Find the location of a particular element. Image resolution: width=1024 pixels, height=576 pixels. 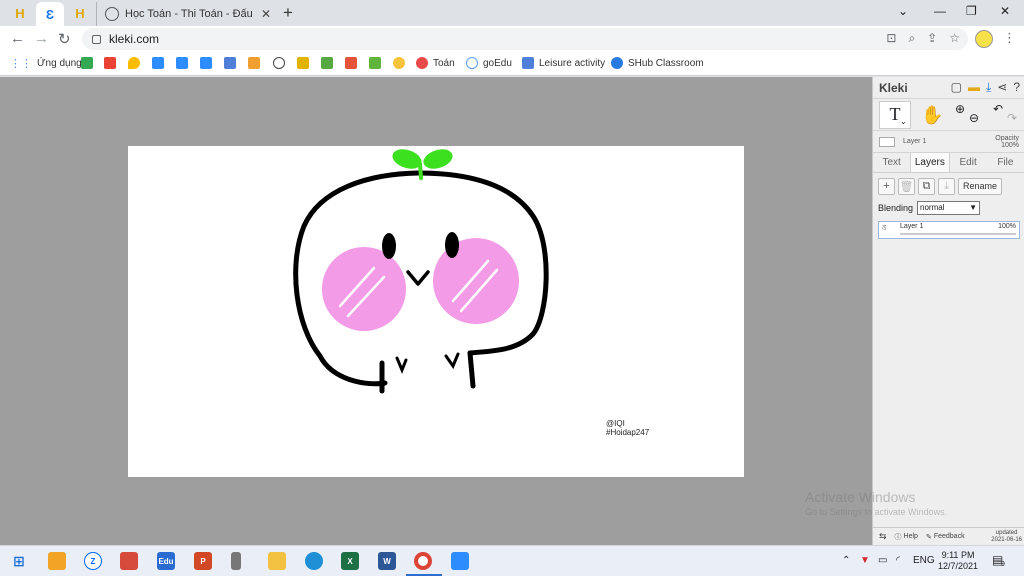

layer-preview-bar: Layer 1 Opacity 100% is located at coordinates (948, 142).